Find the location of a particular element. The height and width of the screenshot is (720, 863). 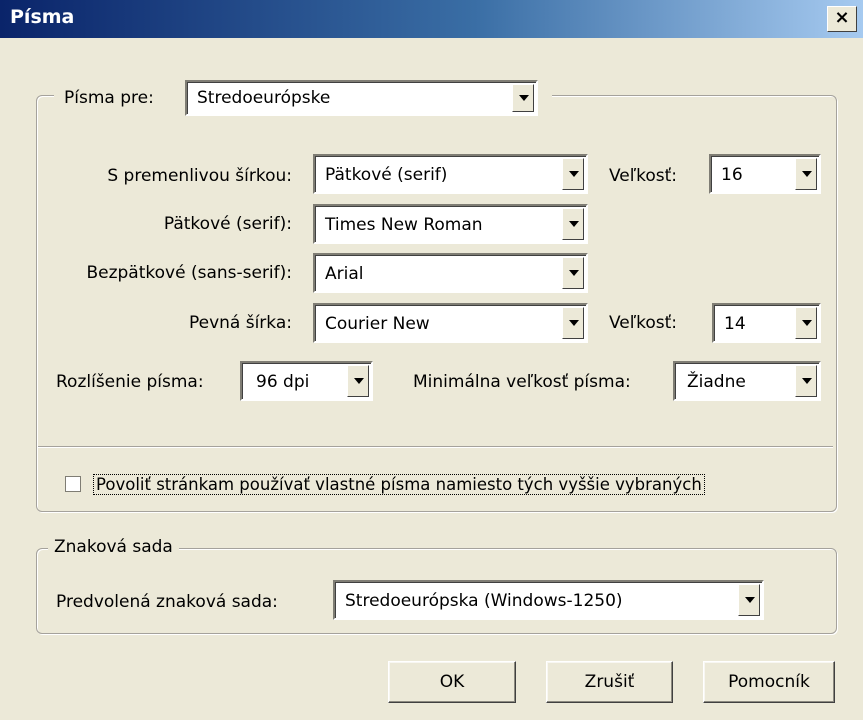

allow-pages-fonts-checkbox is located at coordinates (73, 484).